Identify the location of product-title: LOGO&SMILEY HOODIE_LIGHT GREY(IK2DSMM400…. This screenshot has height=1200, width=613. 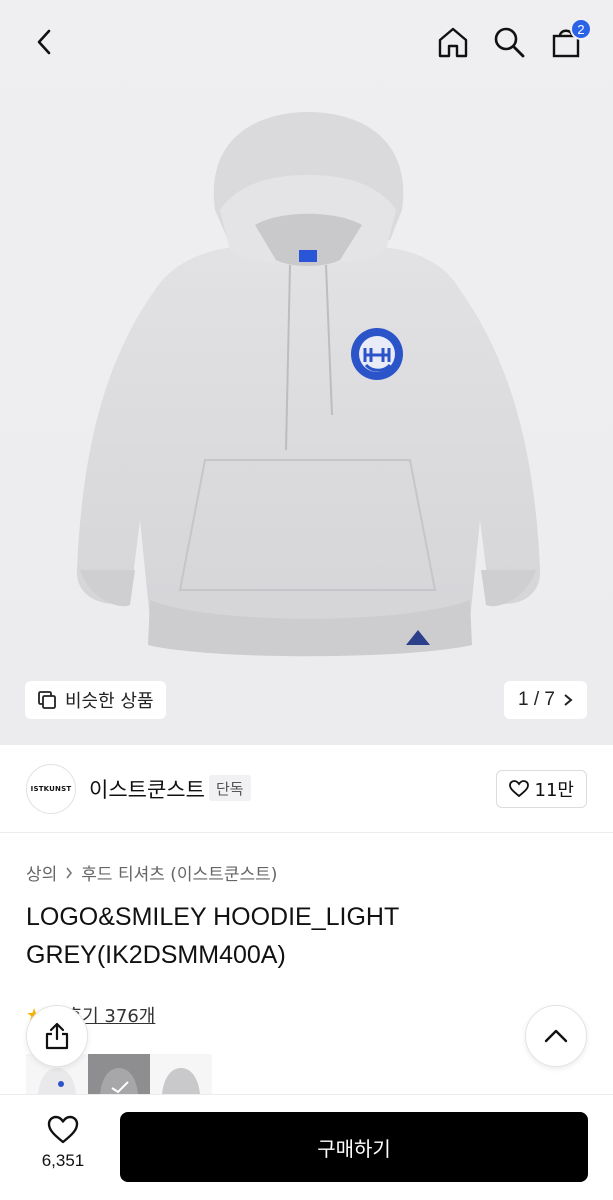
(212, 936).